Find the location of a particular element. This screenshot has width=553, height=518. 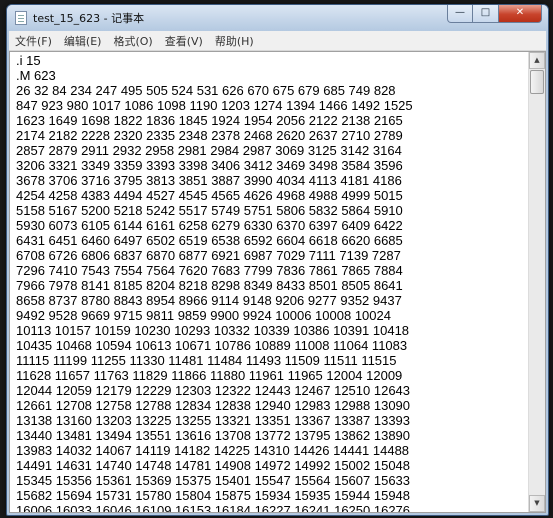

vertical-scrollbar: ▲ ▼ is located at coordinates (536, 282).